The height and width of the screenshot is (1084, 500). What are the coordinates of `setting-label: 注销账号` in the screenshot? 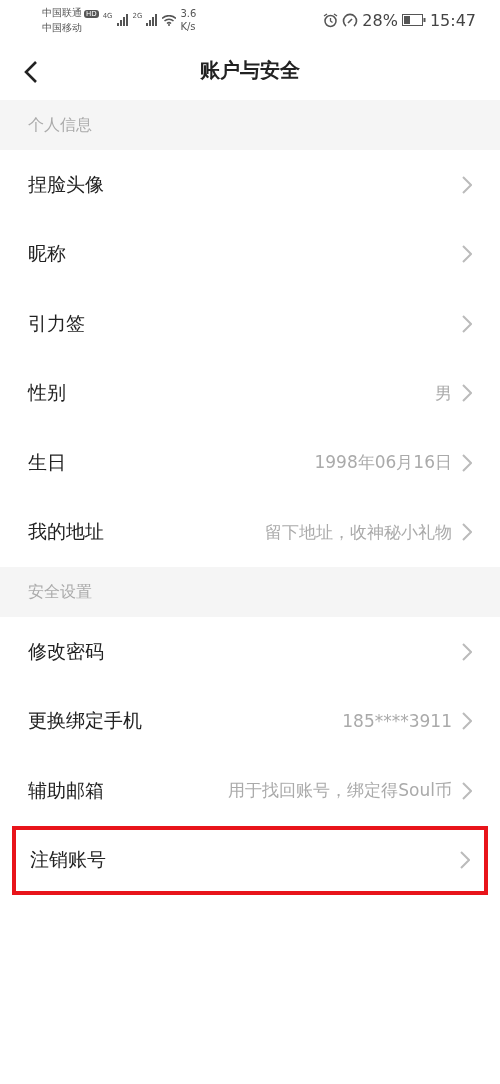 It's located at (68, 860).